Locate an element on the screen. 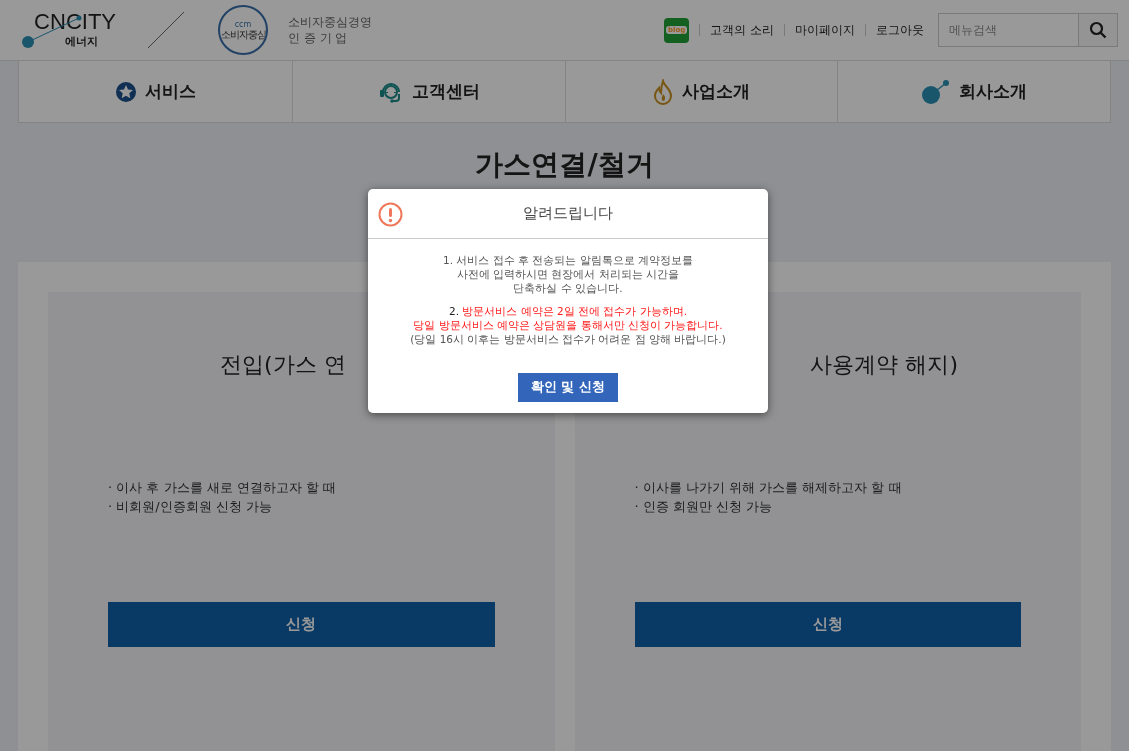 The height and width of the screenshot is (751, 1129). alert-icon is located at coordinates (390, 214).